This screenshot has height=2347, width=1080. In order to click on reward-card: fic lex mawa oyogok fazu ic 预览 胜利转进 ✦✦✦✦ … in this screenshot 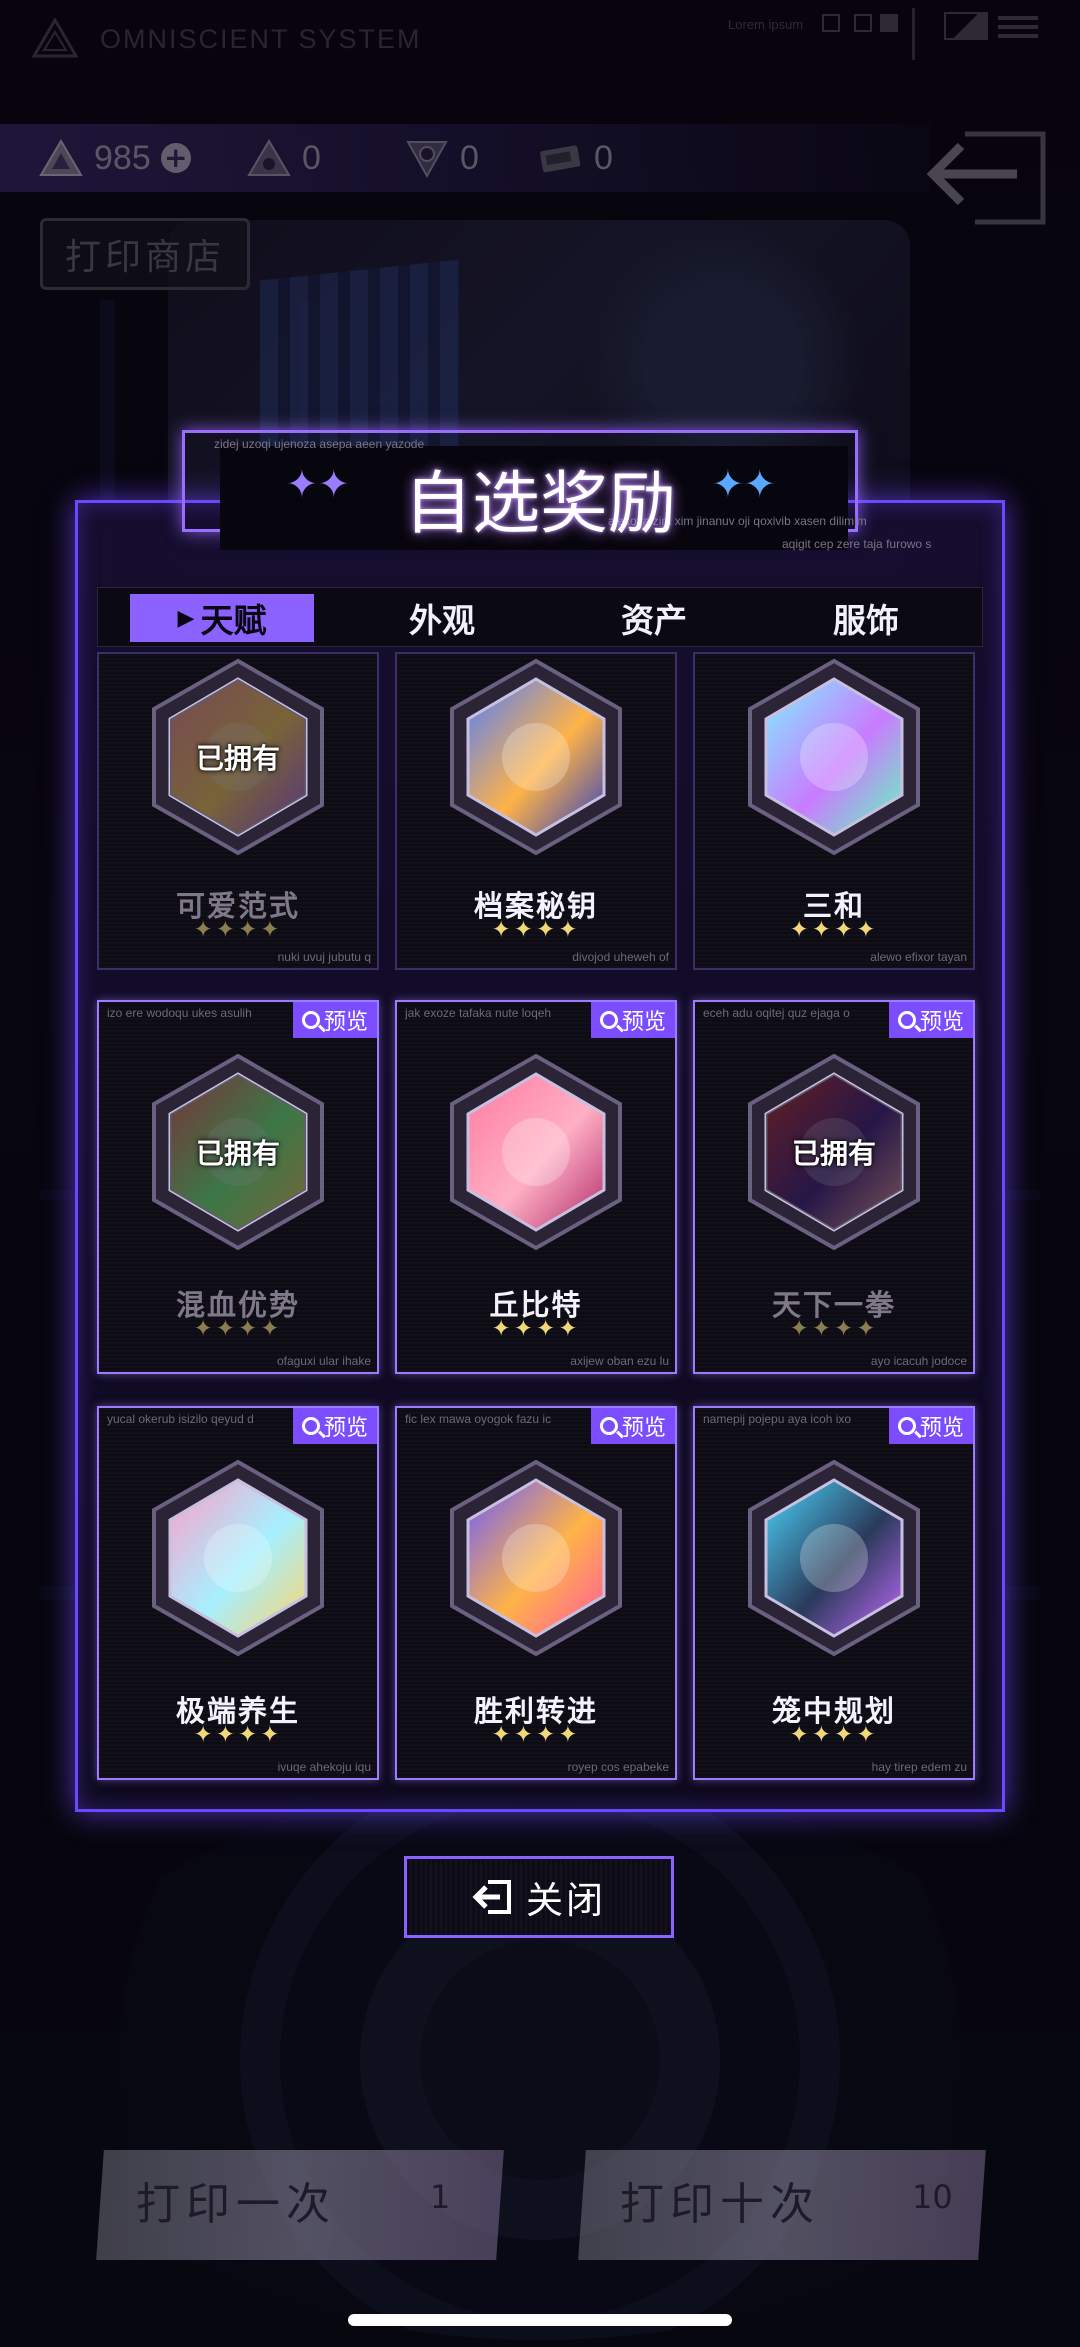, I will do `click(536, 1593)`.